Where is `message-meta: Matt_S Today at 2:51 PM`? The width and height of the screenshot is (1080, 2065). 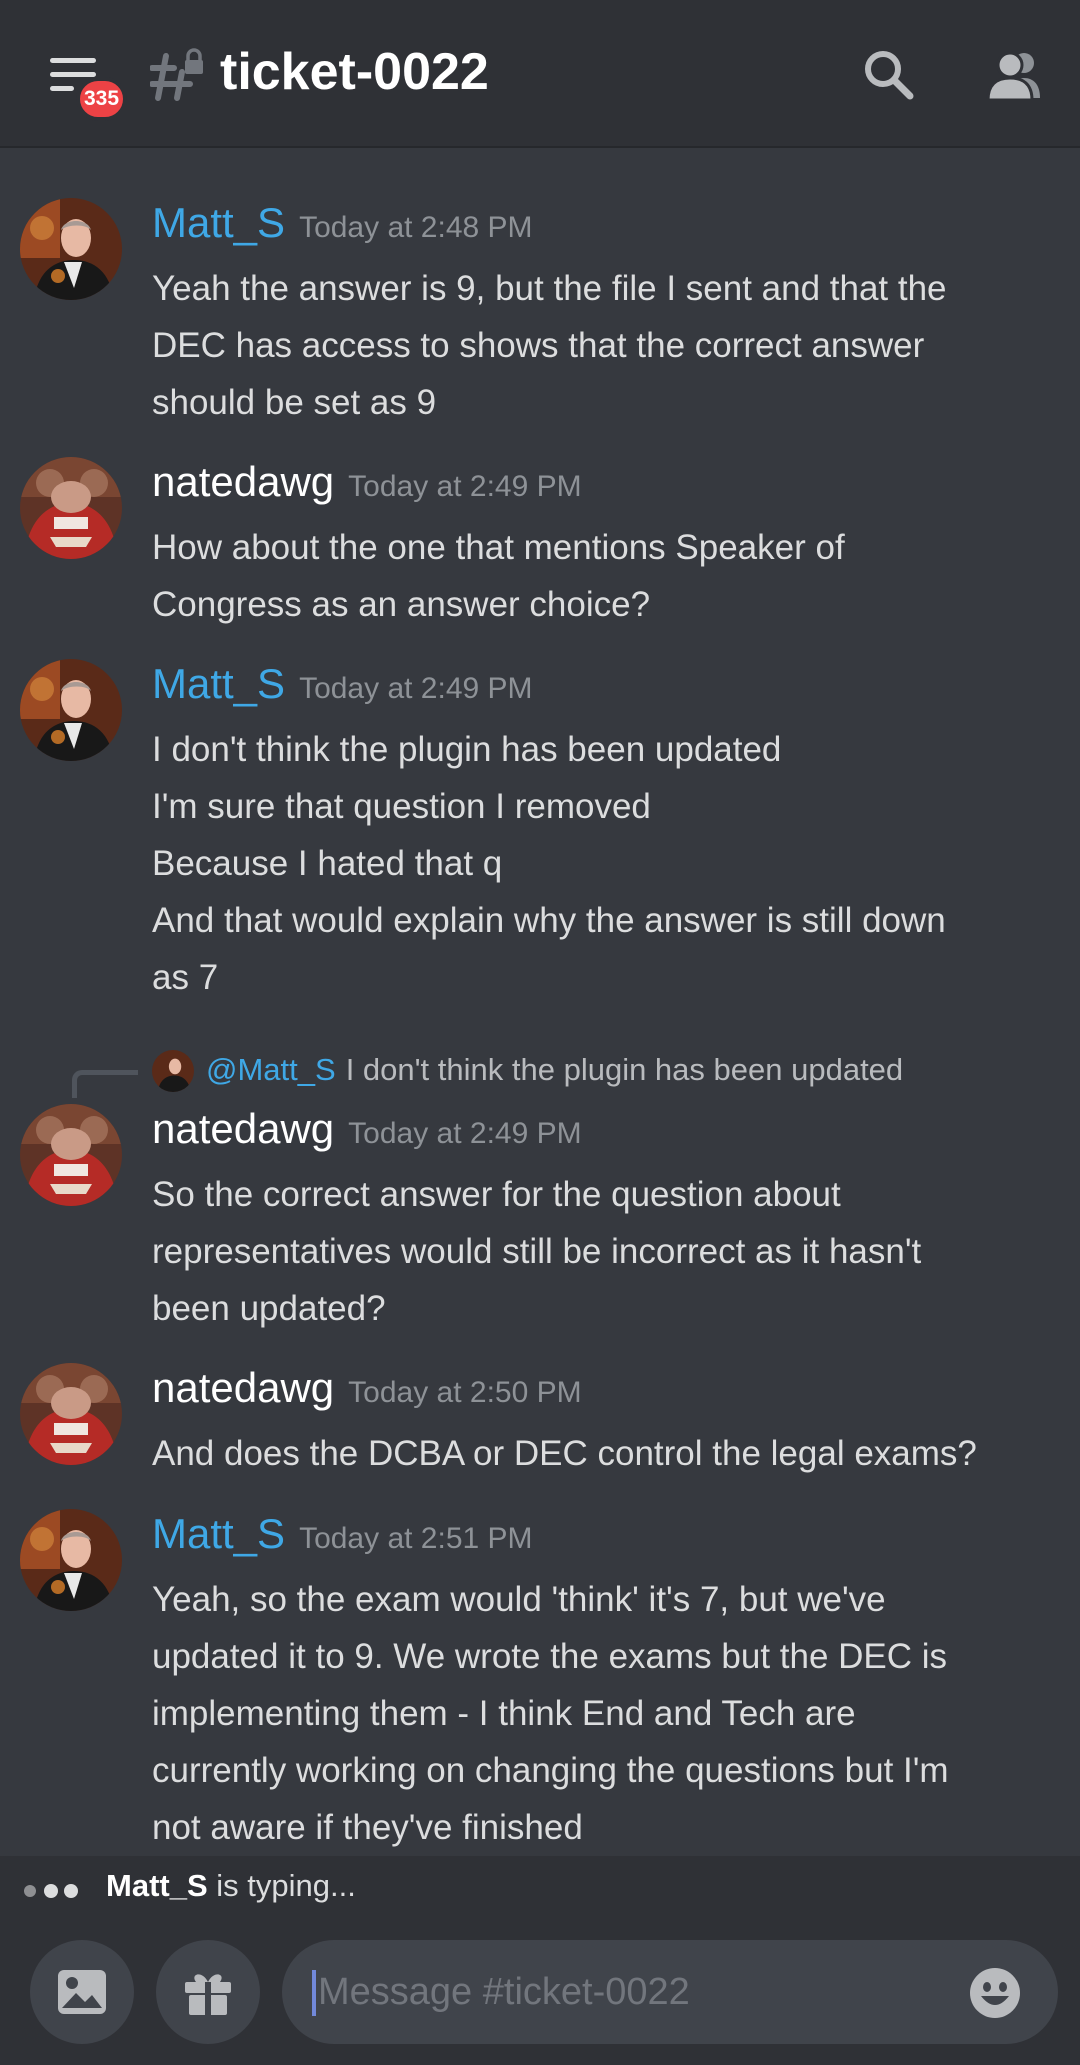
message-meta: Matt_S Today at 2:51 PM is located at coordinates (342, 1534).